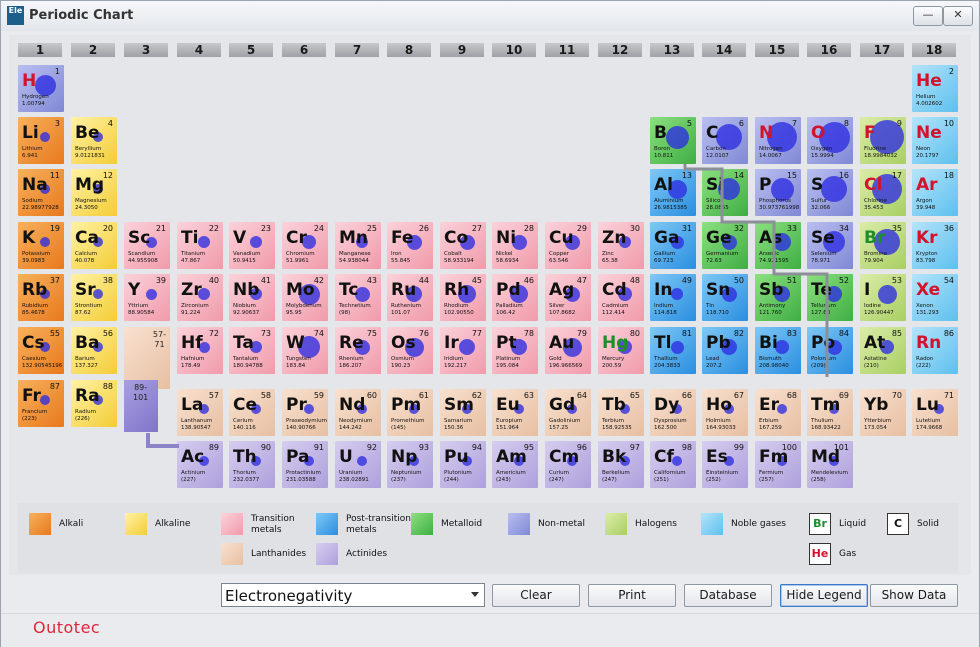 The height and width of the screenshot is (647, 980). What do you see at coordinates (958, 16) in the screenshot?
I see `close-button: ✕` at bounding box center [958, 16].